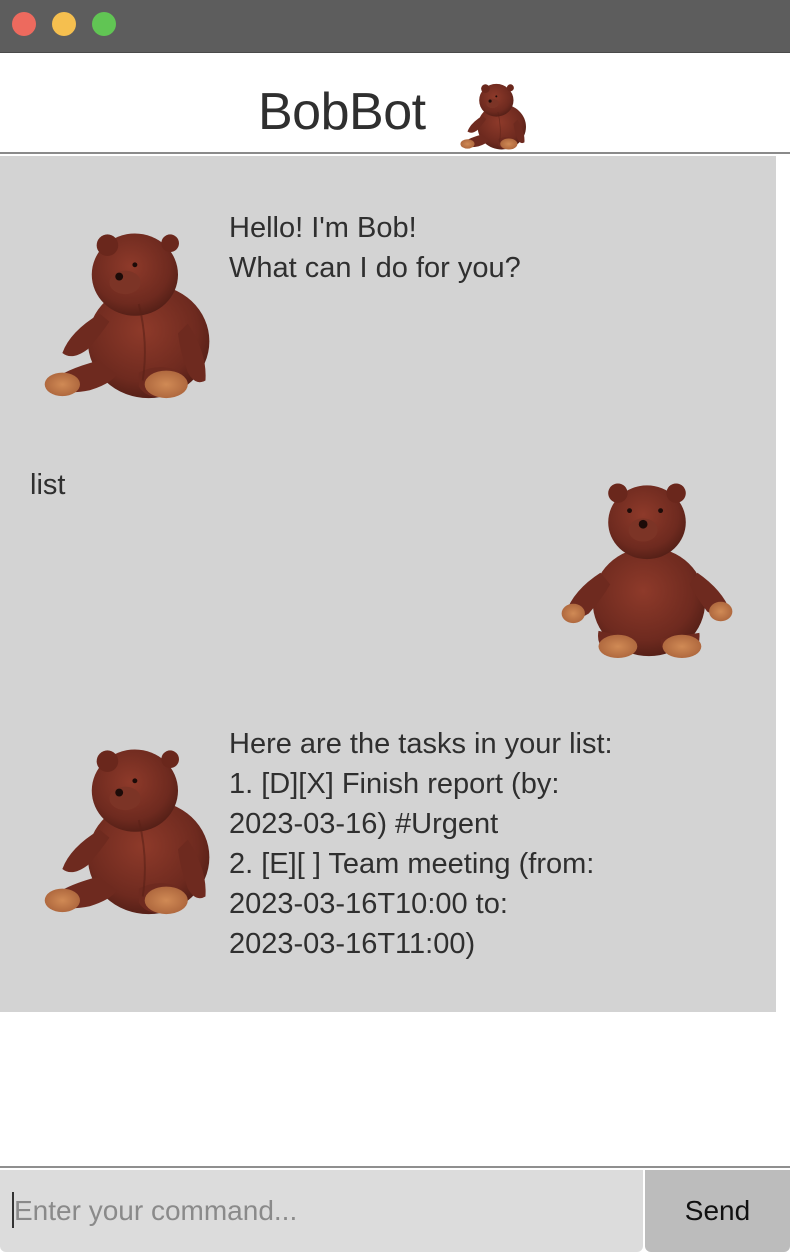 The width and height of the screenshot is (790, 1254). I want to click on bot-message-text: Hello! I'm Bob! What can I do for you?, so click(375, 248).